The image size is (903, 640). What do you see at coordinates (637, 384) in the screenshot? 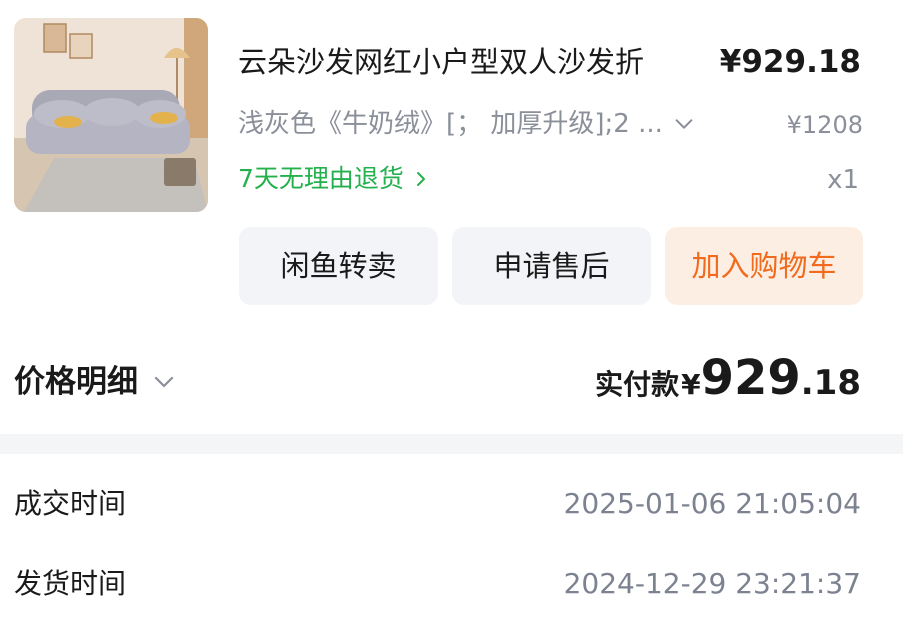
I see `paid-label: 实付款` at bounding box center [637, 384].